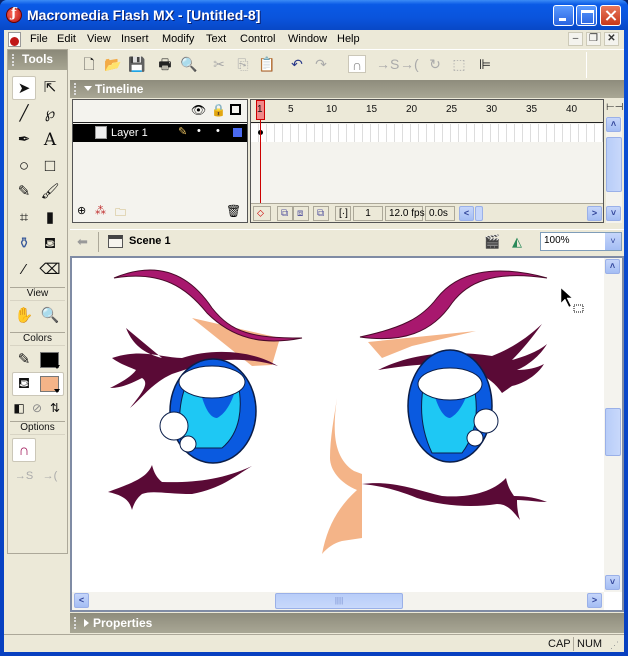  I want to click on save-icon: 💾, so click(137, 64).